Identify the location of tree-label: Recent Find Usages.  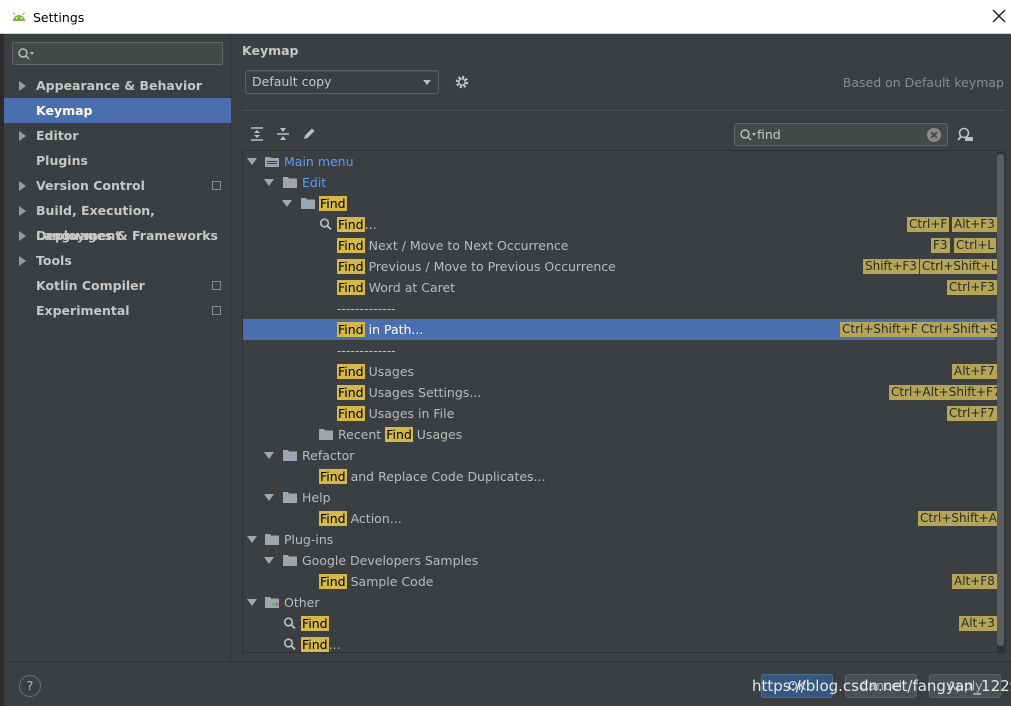
(400, 434).